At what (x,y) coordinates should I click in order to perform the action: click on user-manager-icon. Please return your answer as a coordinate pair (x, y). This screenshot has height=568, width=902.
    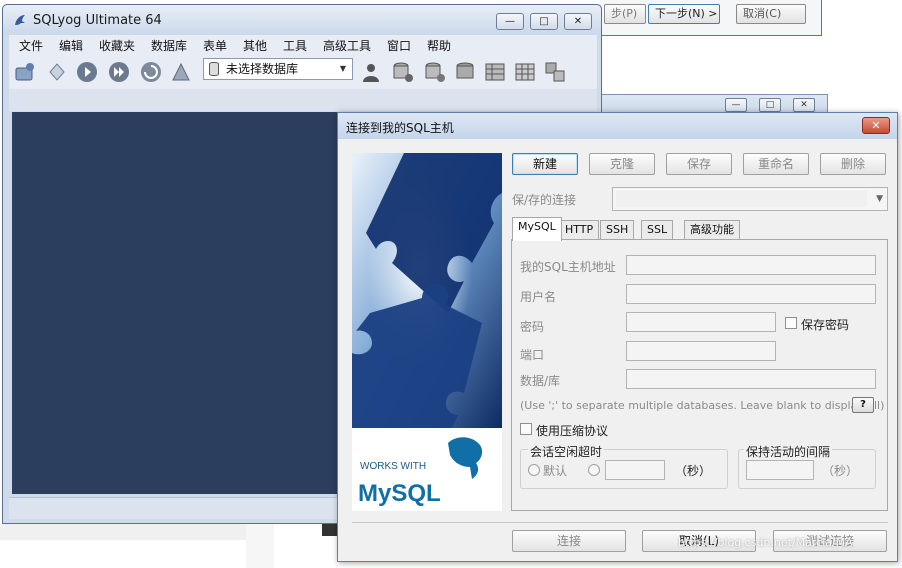
    Looking at the image, I should click on (371, 72).